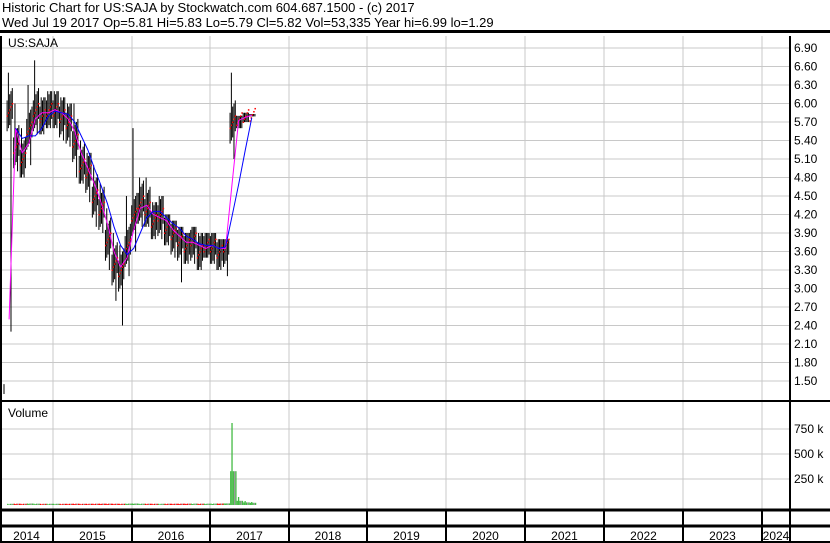  I want to click on year-label: 2019, so click(406, 536).